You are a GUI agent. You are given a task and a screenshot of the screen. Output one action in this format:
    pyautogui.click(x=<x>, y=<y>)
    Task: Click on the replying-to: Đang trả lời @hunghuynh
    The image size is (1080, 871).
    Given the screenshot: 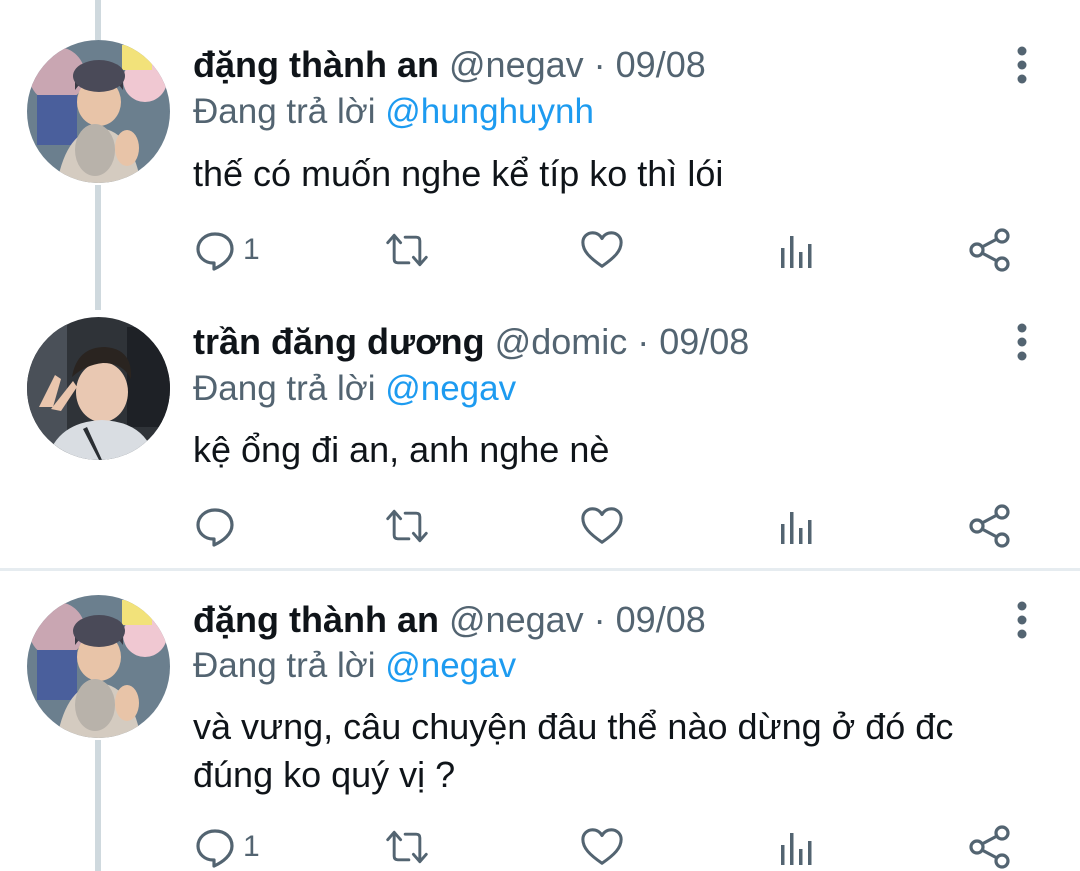 What is the action you would take?
    pyautogui.click(x=393, y=112)
    